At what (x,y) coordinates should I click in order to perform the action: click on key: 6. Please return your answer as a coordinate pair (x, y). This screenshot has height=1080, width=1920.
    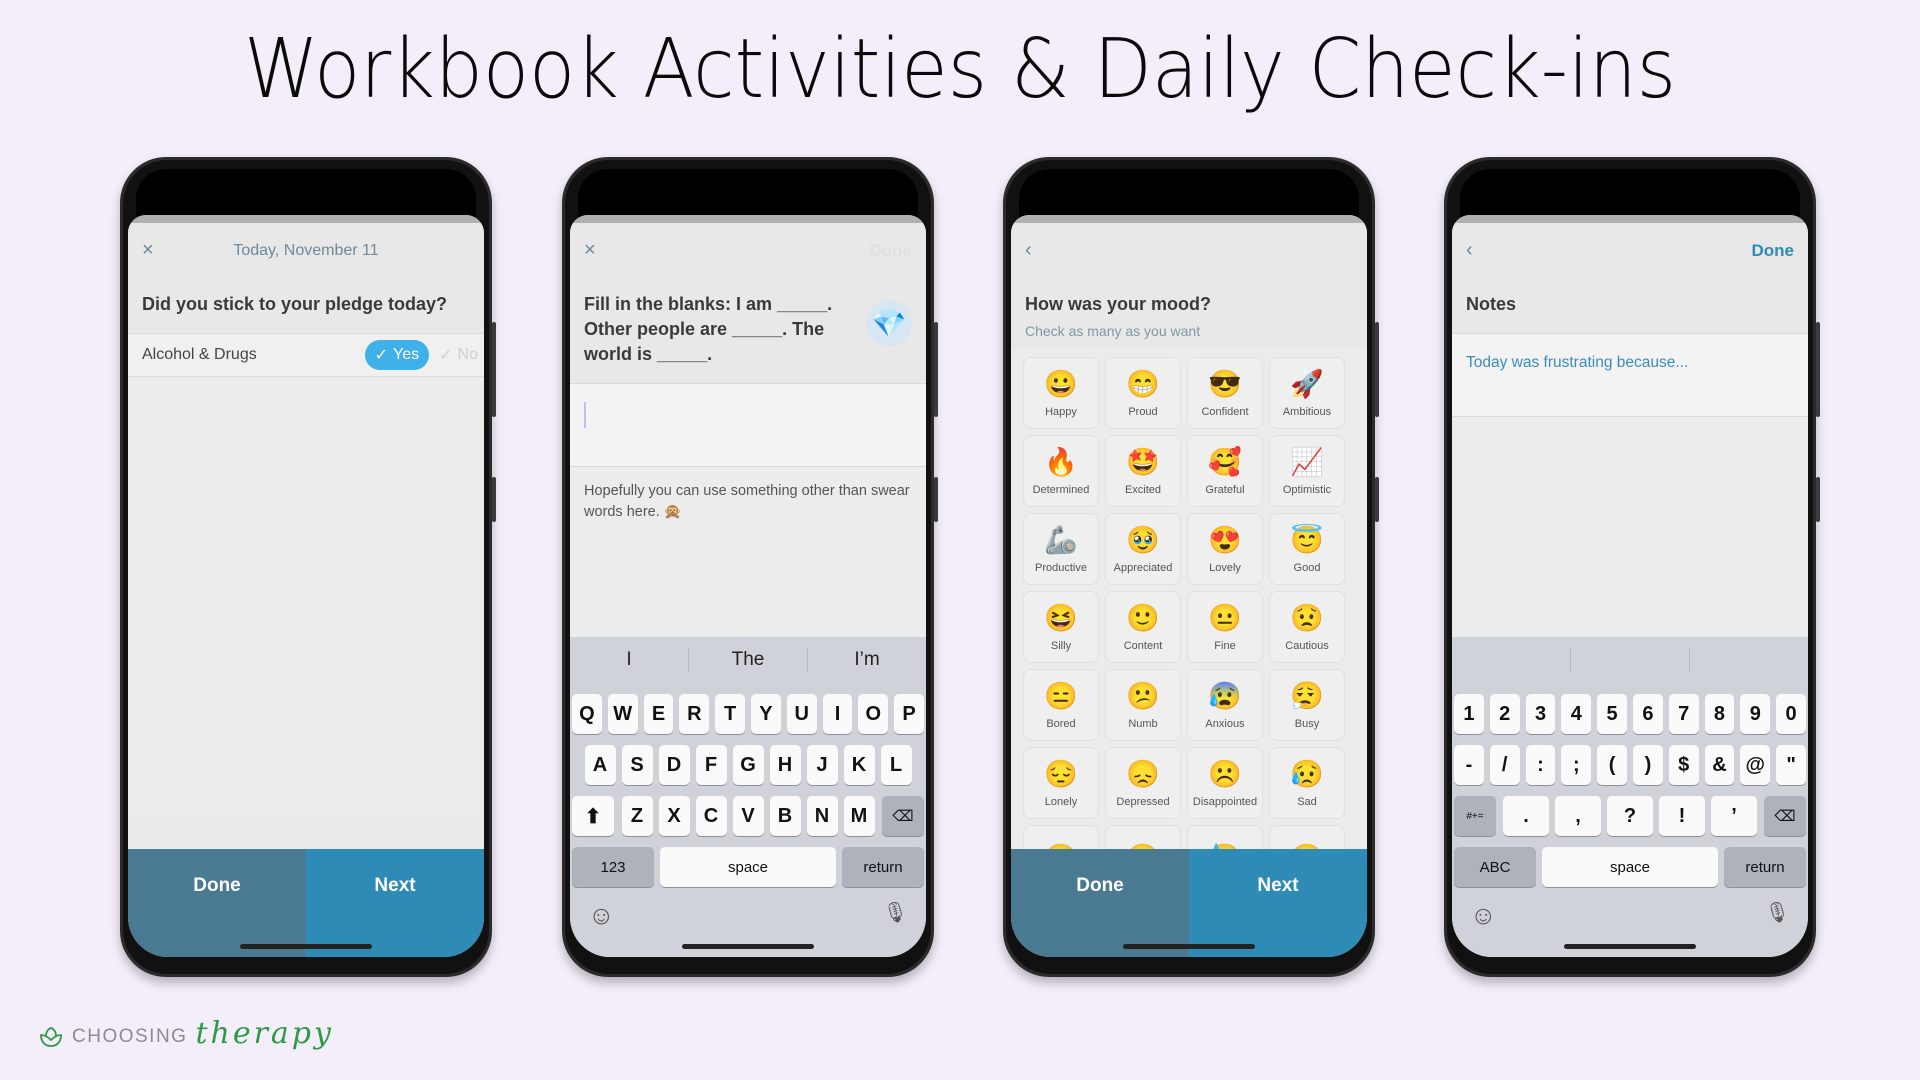
    Looking at the image, I should click on (1648, 714).